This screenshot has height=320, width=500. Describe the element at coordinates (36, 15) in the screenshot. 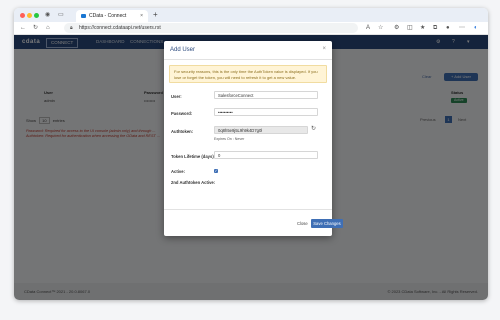

I see `maximize-window-icon` at that location.